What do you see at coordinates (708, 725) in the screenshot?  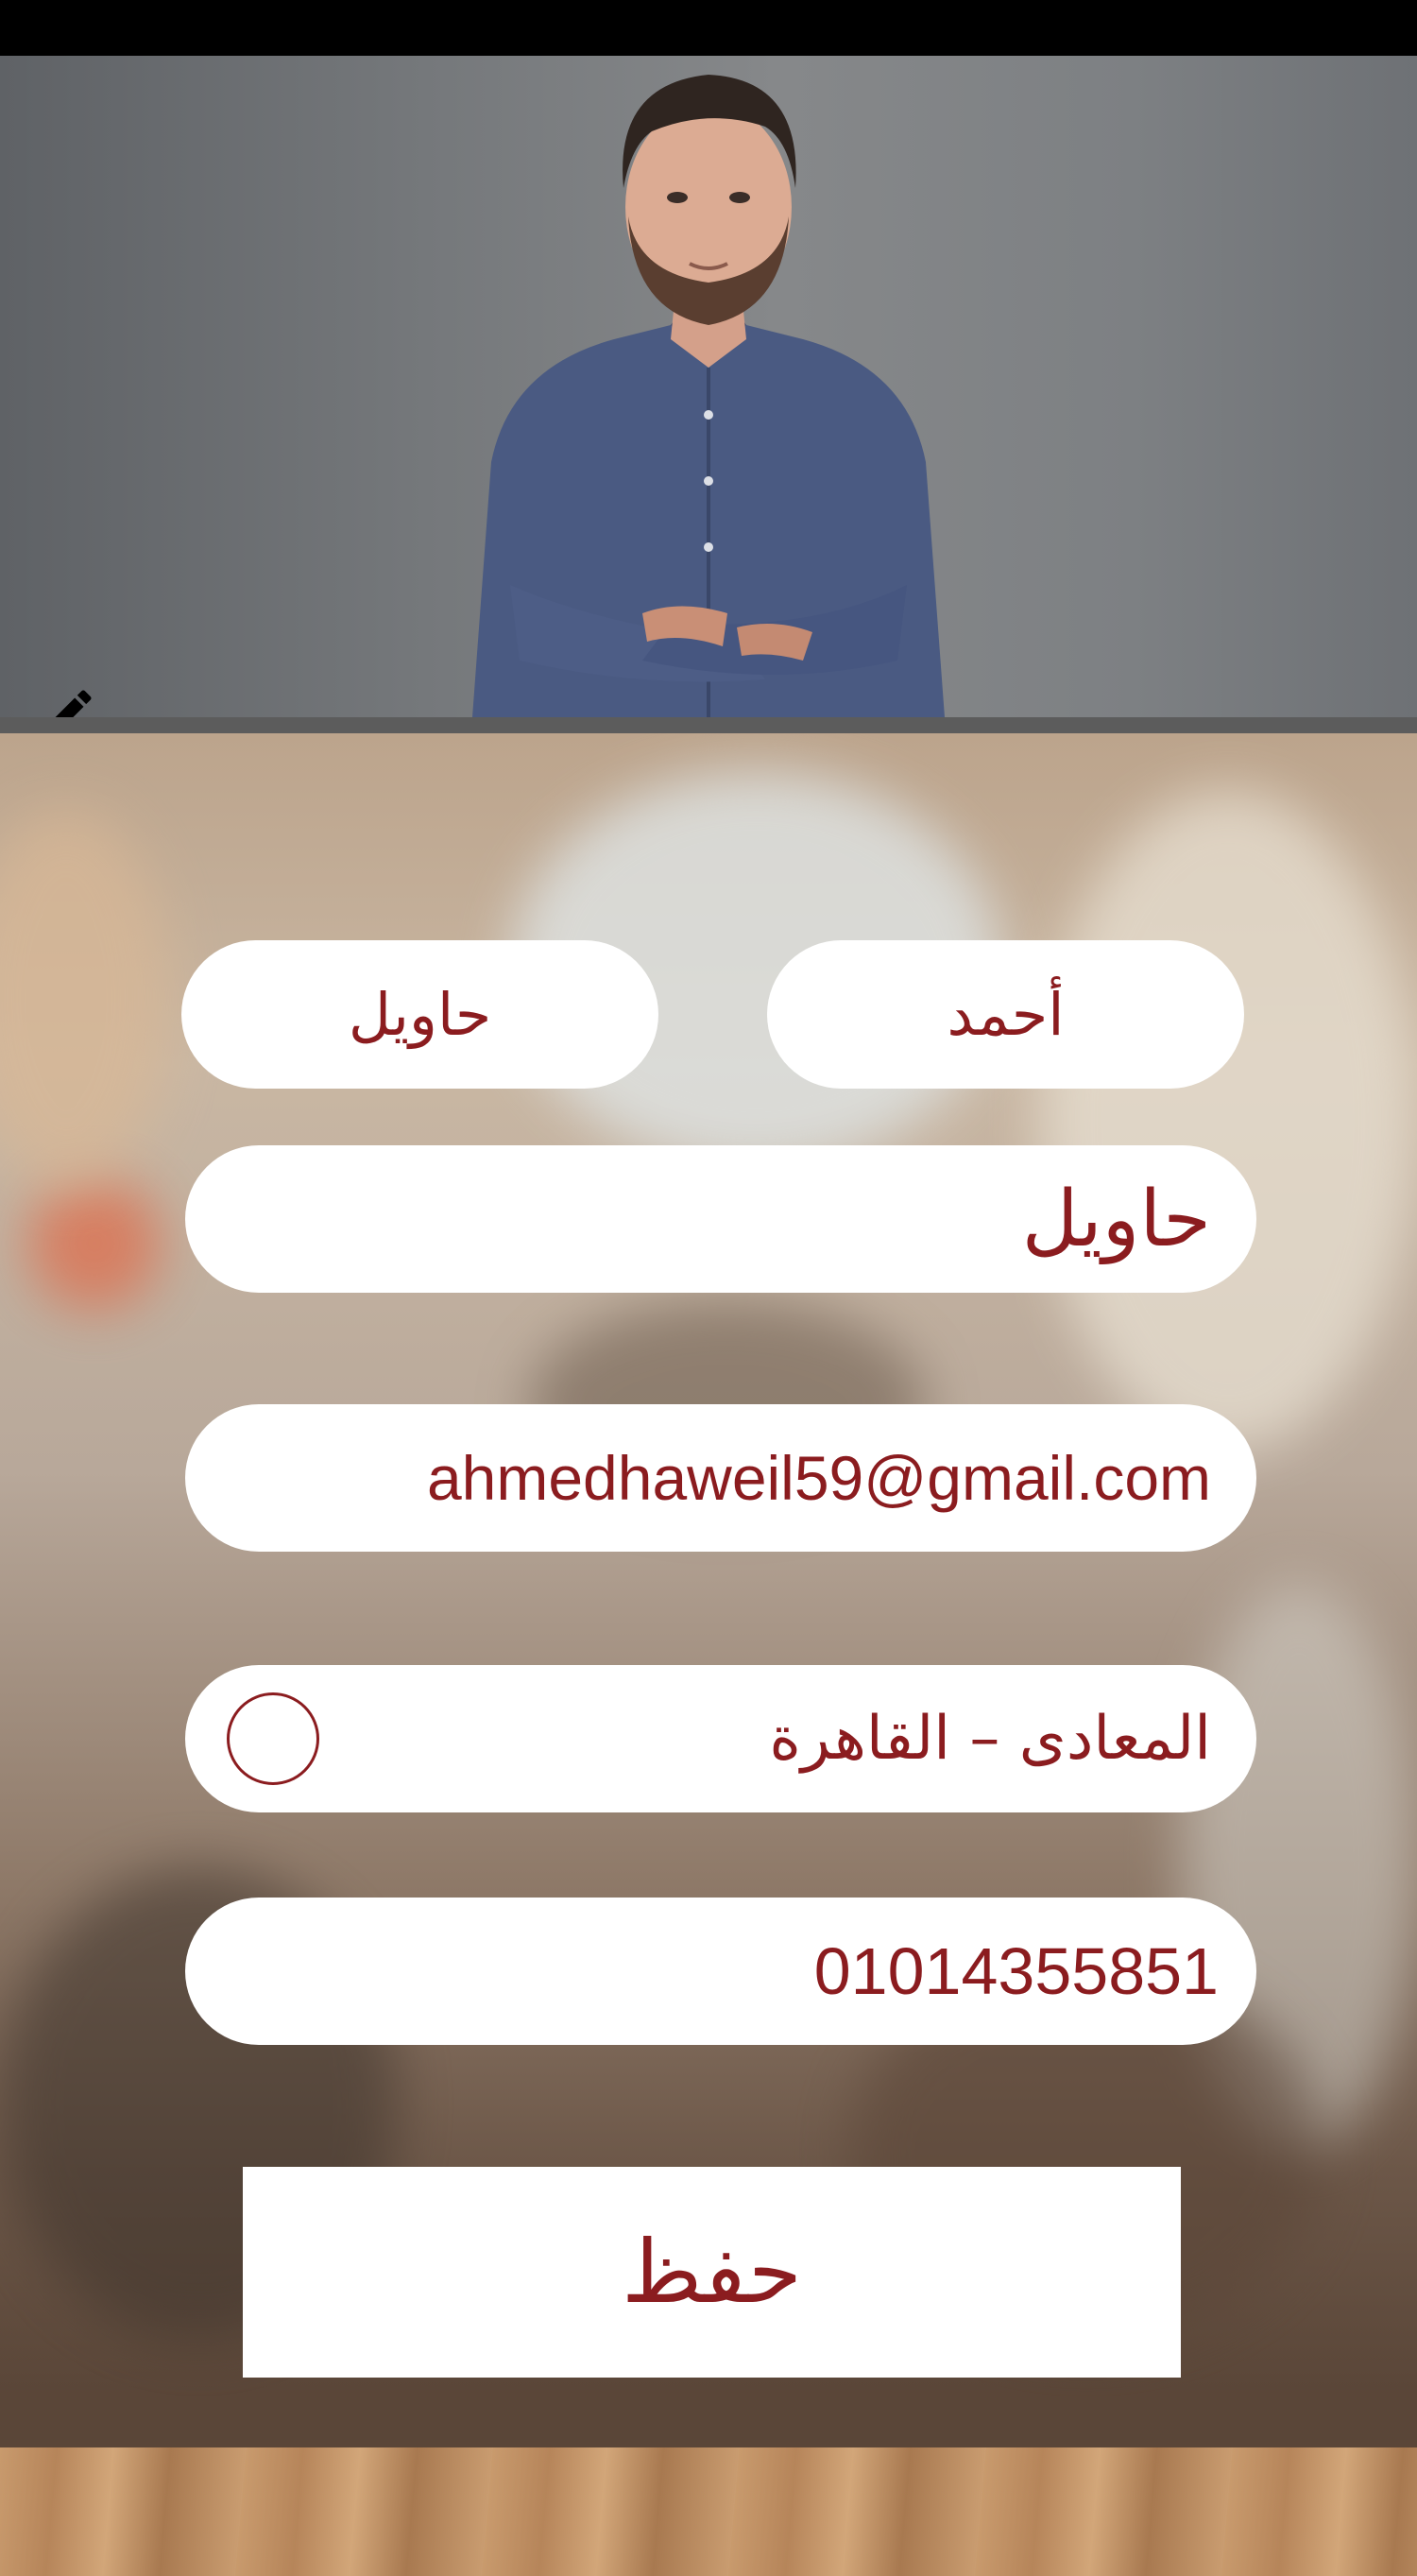 I see `cover-divider` at bounding box center [708, 725].